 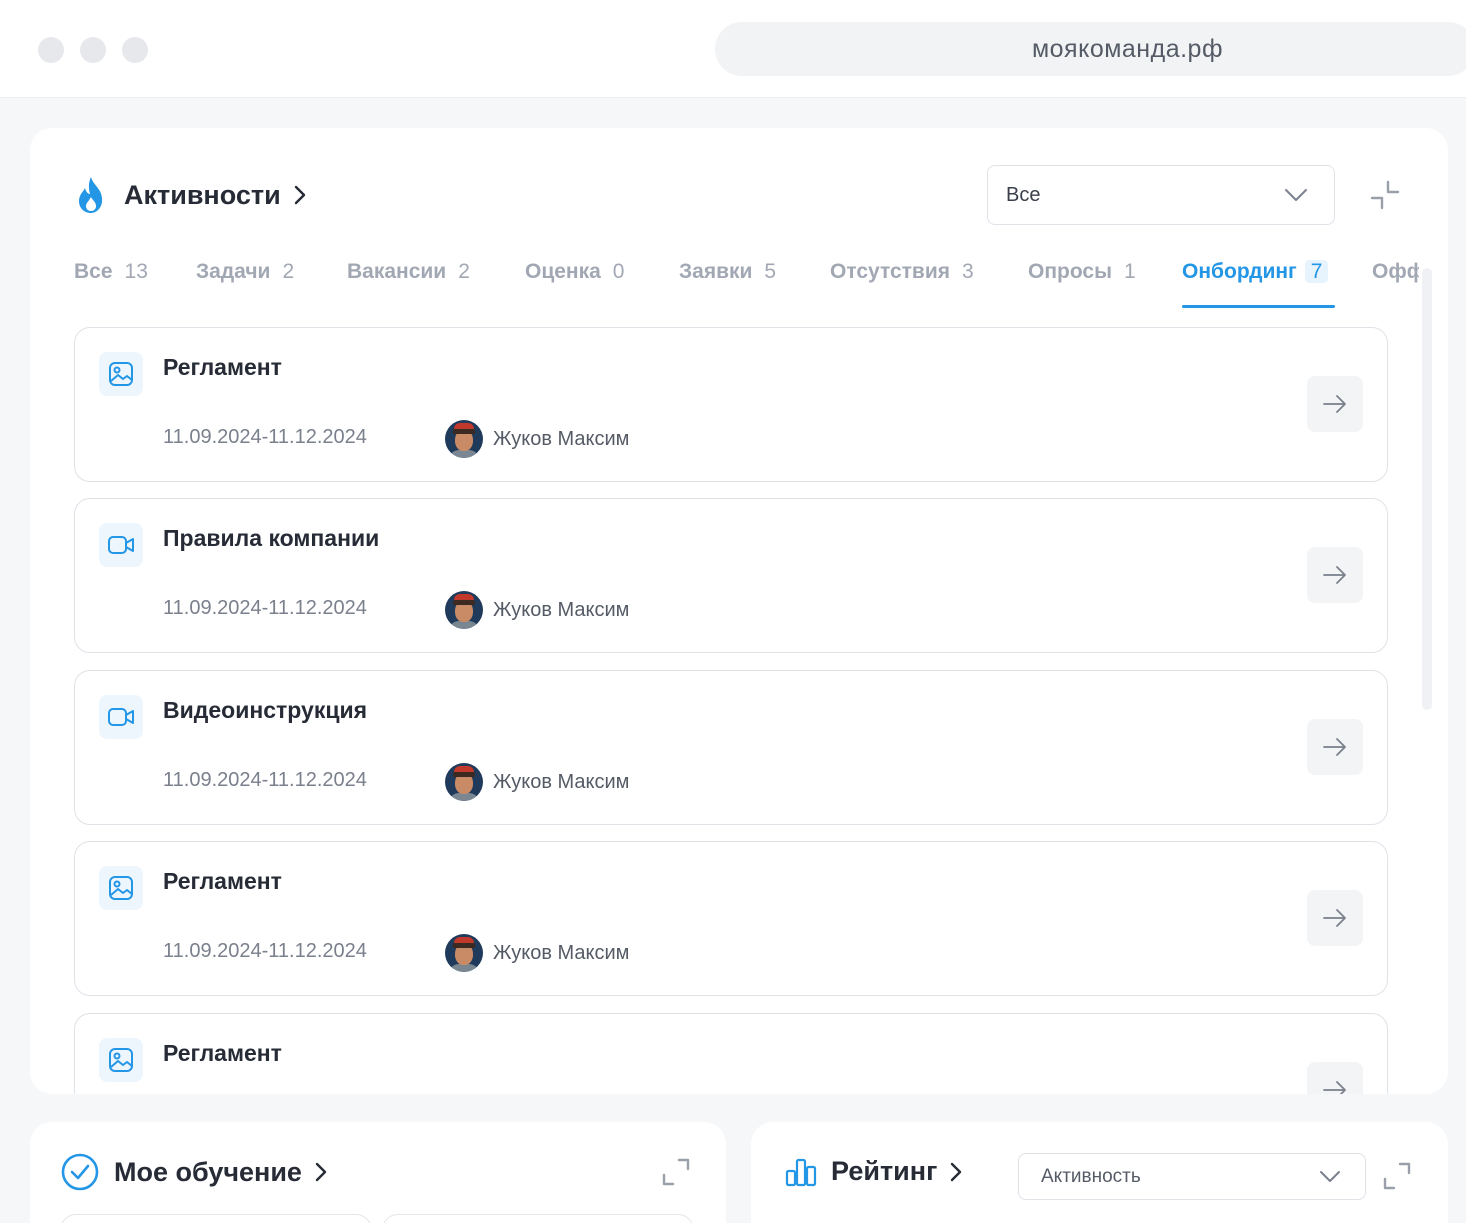 I want to click on tab-requests: Заявки 5, so click(x=727, y=284).